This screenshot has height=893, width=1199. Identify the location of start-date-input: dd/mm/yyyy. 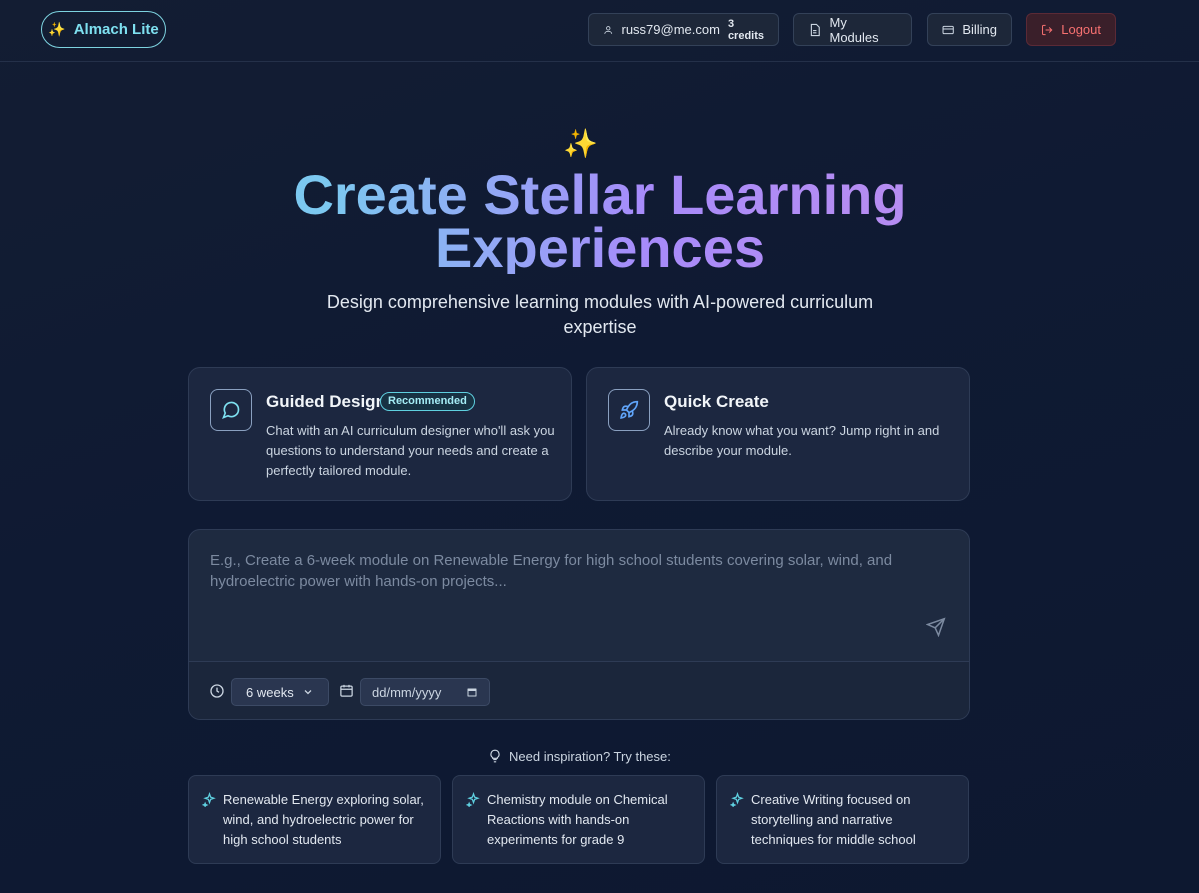
(425, 692).